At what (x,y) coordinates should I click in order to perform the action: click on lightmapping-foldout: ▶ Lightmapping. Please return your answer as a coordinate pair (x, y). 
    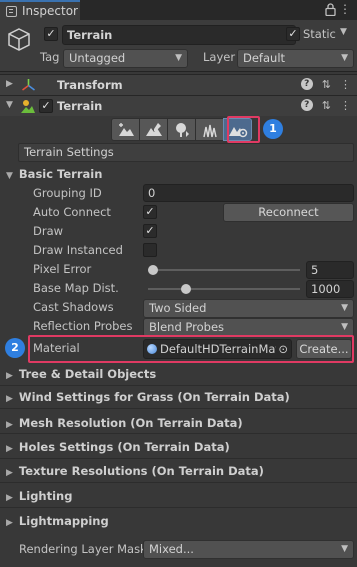
    Looking at the image, I should click on (57, 521).